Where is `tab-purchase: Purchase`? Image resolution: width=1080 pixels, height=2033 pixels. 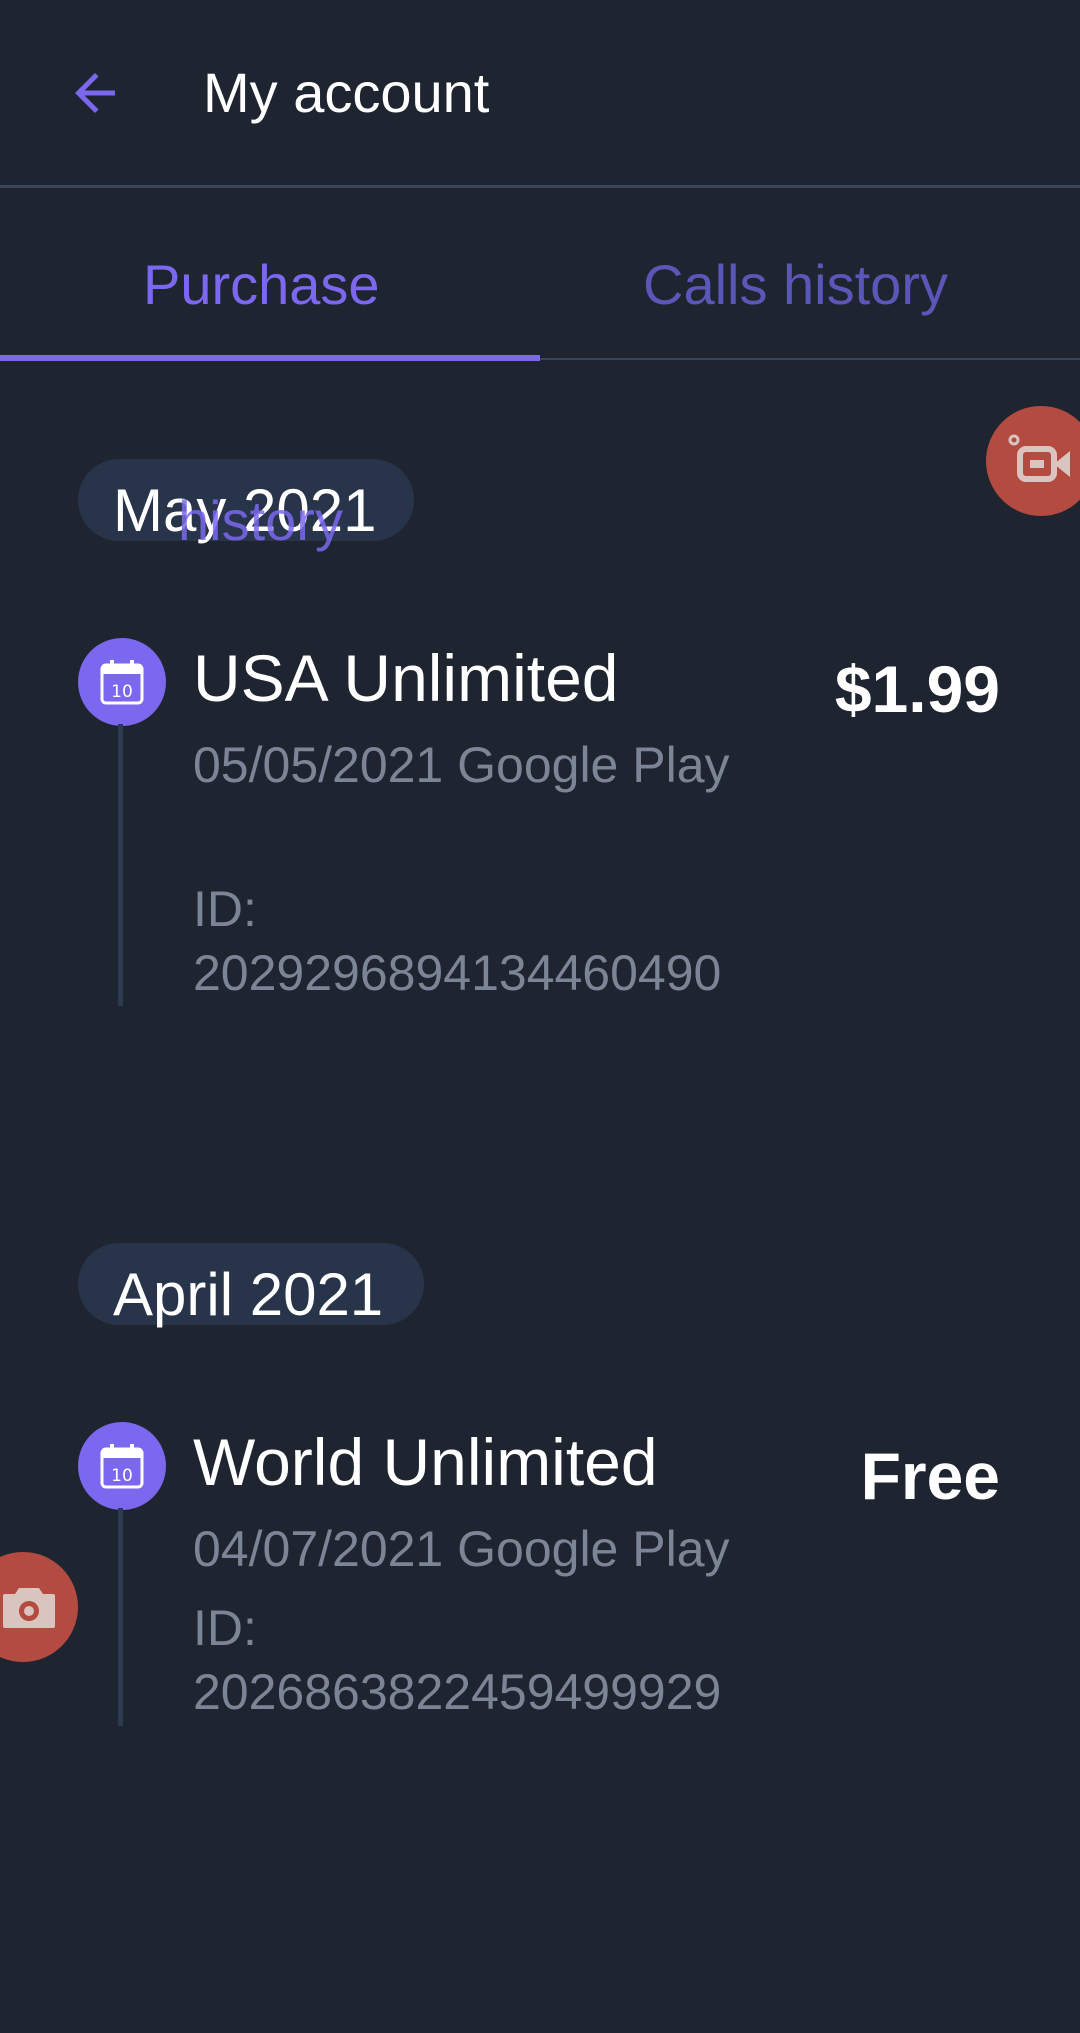
tab-purchase: Purchase is located at coordinates (261, 284).